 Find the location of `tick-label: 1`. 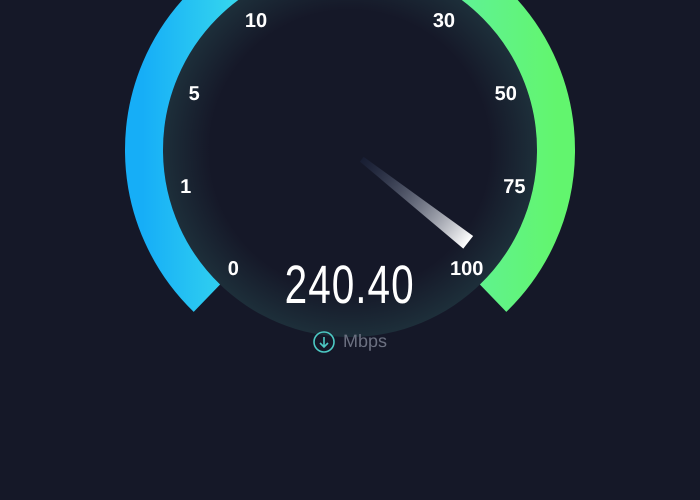

tick-label: 1 is located at coordinates (186, 187).